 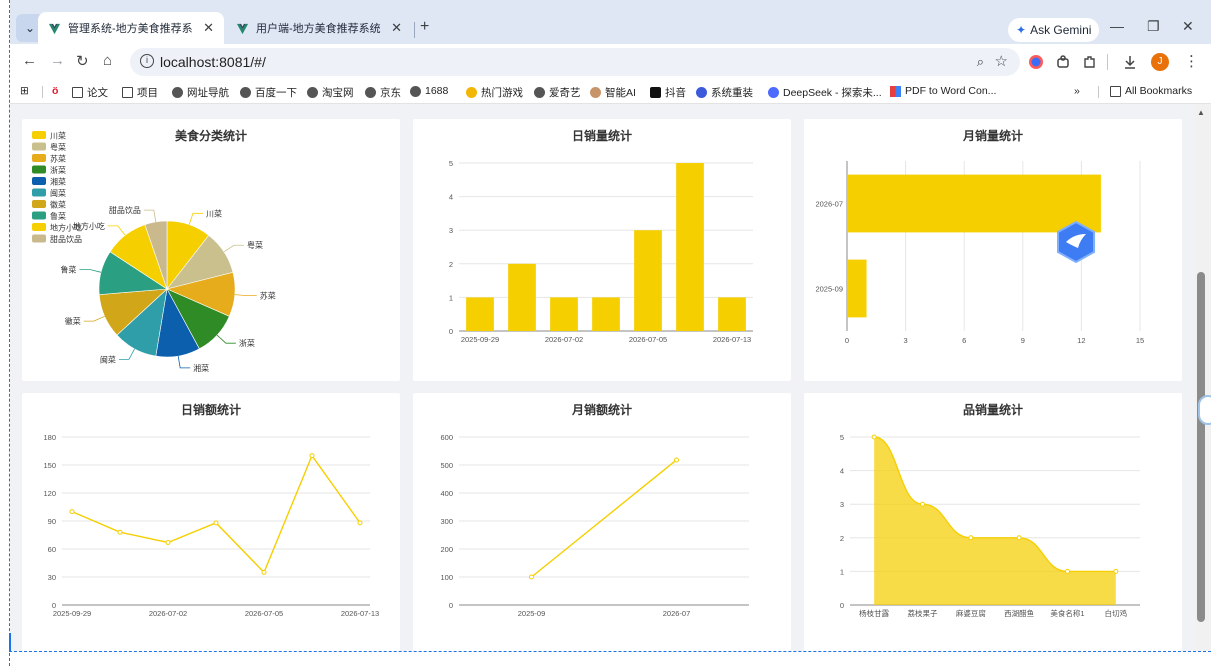 I want to click on browser-toolbar: ← → ↻ ⌂ i localhost:8081/#/ ⌕ ☆ J ⋮, so click(x=610, y=62).